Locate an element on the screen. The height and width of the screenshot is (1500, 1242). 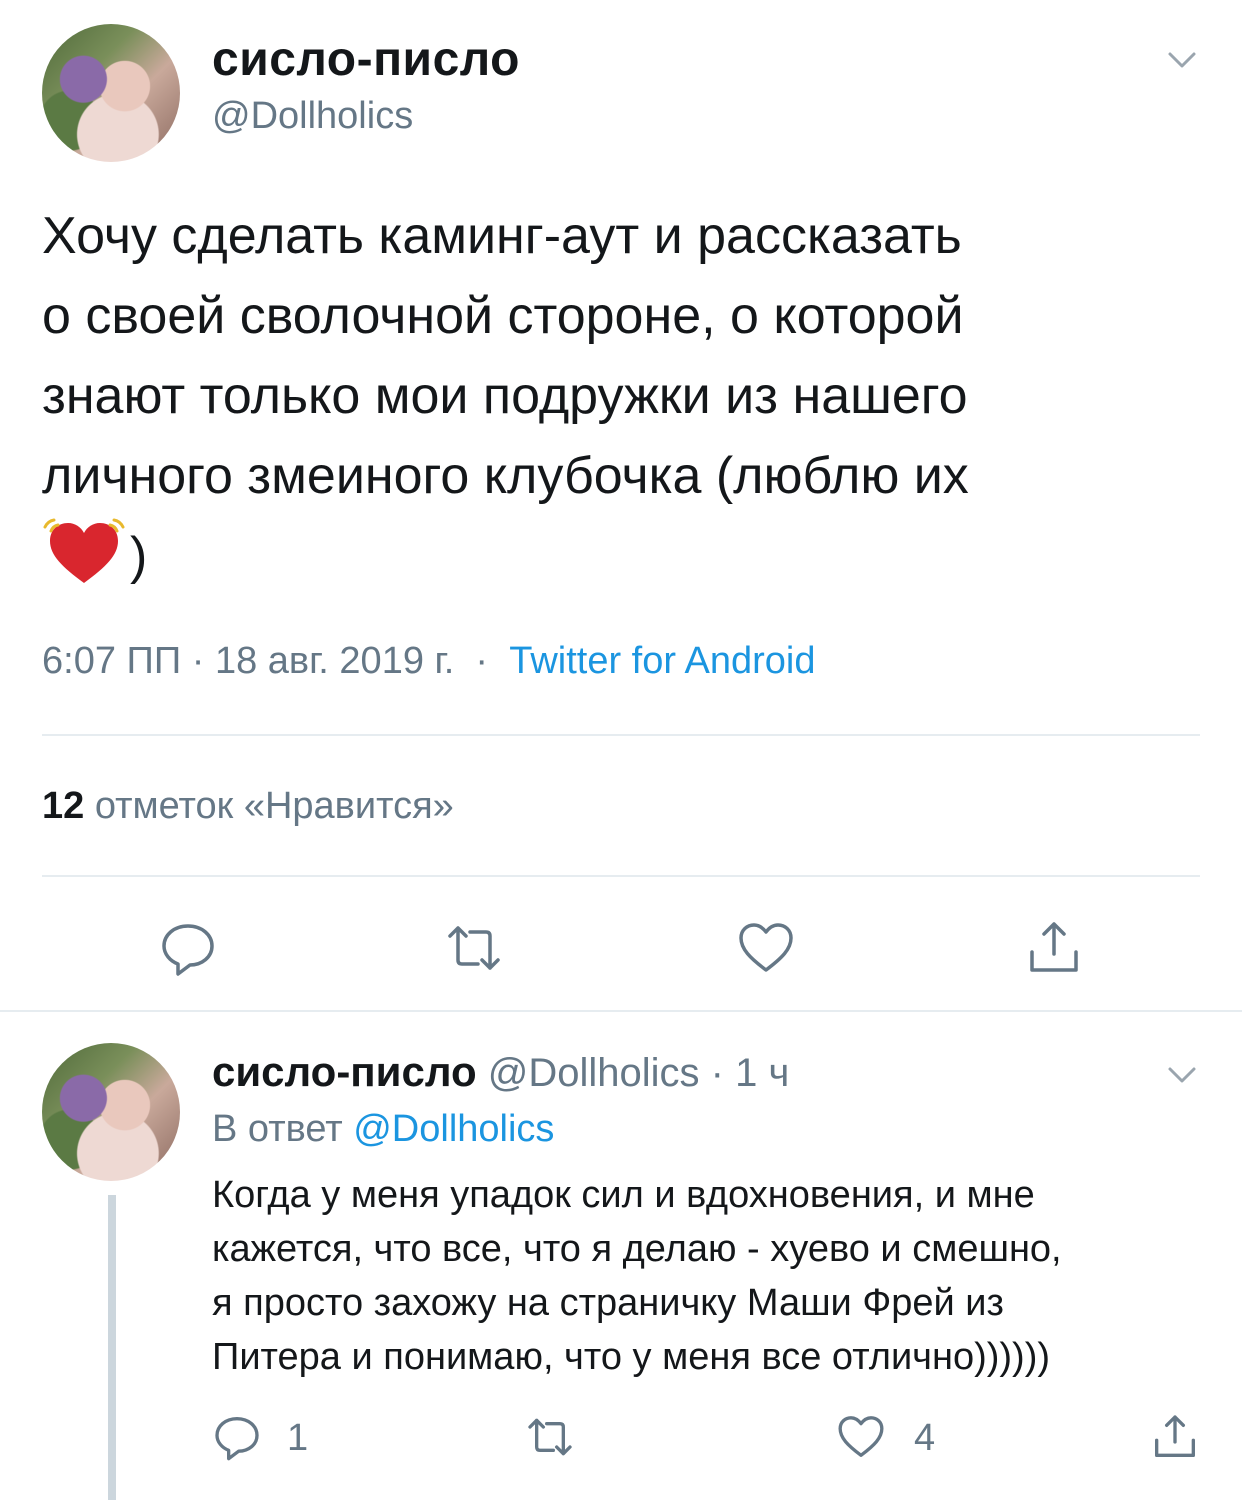
section-divider is located at coordinates (621, 1011).